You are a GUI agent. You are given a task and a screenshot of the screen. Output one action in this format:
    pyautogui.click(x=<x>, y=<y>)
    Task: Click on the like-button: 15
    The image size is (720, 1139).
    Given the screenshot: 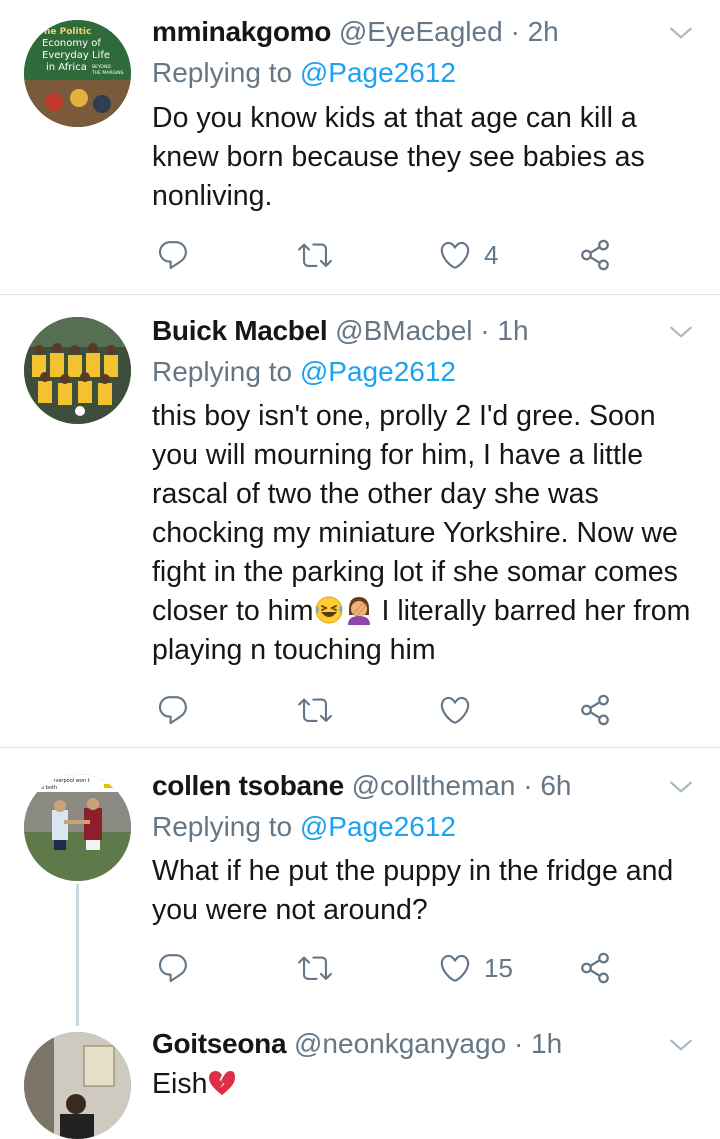 What is the action you would take?
    pyautogui.click(x=475, y=968)
    